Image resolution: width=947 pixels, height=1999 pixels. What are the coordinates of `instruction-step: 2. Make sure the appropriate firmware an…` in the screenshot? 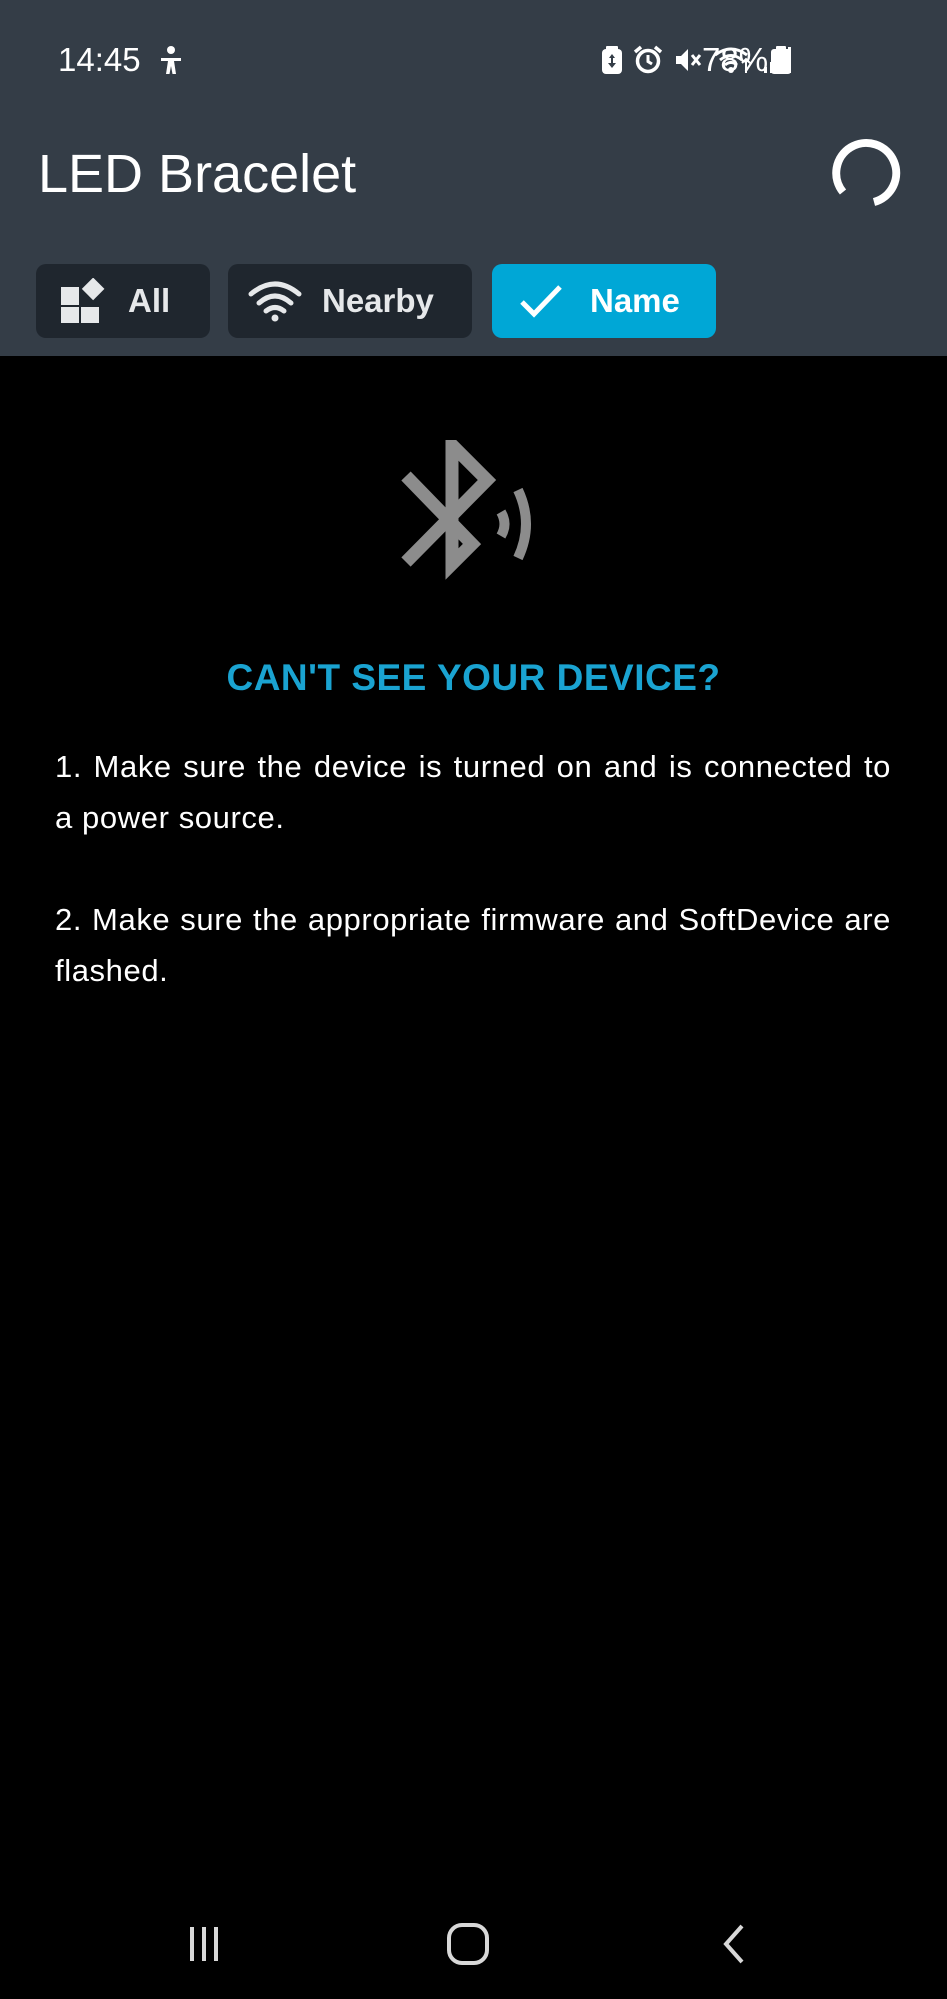 It's located at (473, 945).